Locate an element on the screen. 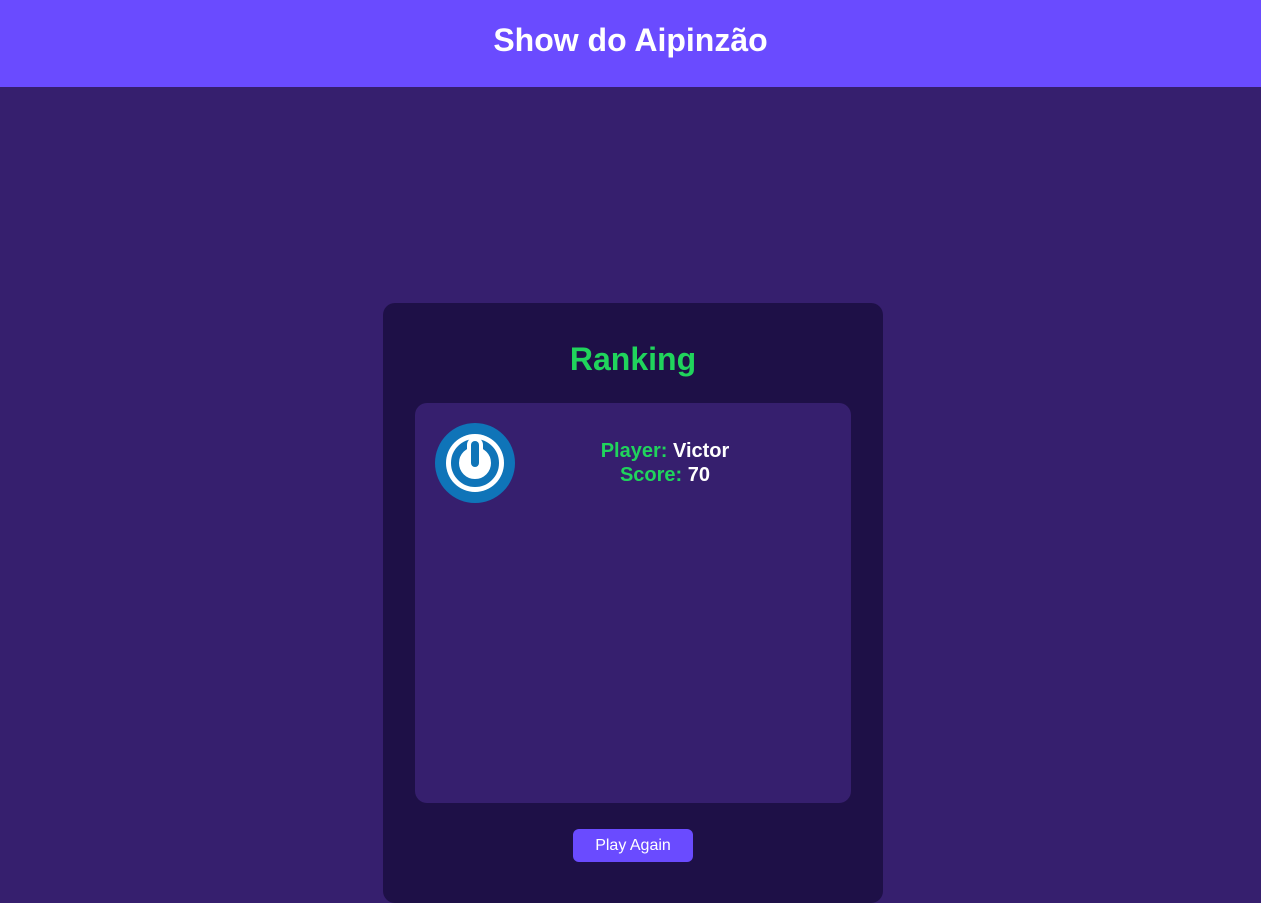  player-name: Victor is located at coordinates (701, 451).